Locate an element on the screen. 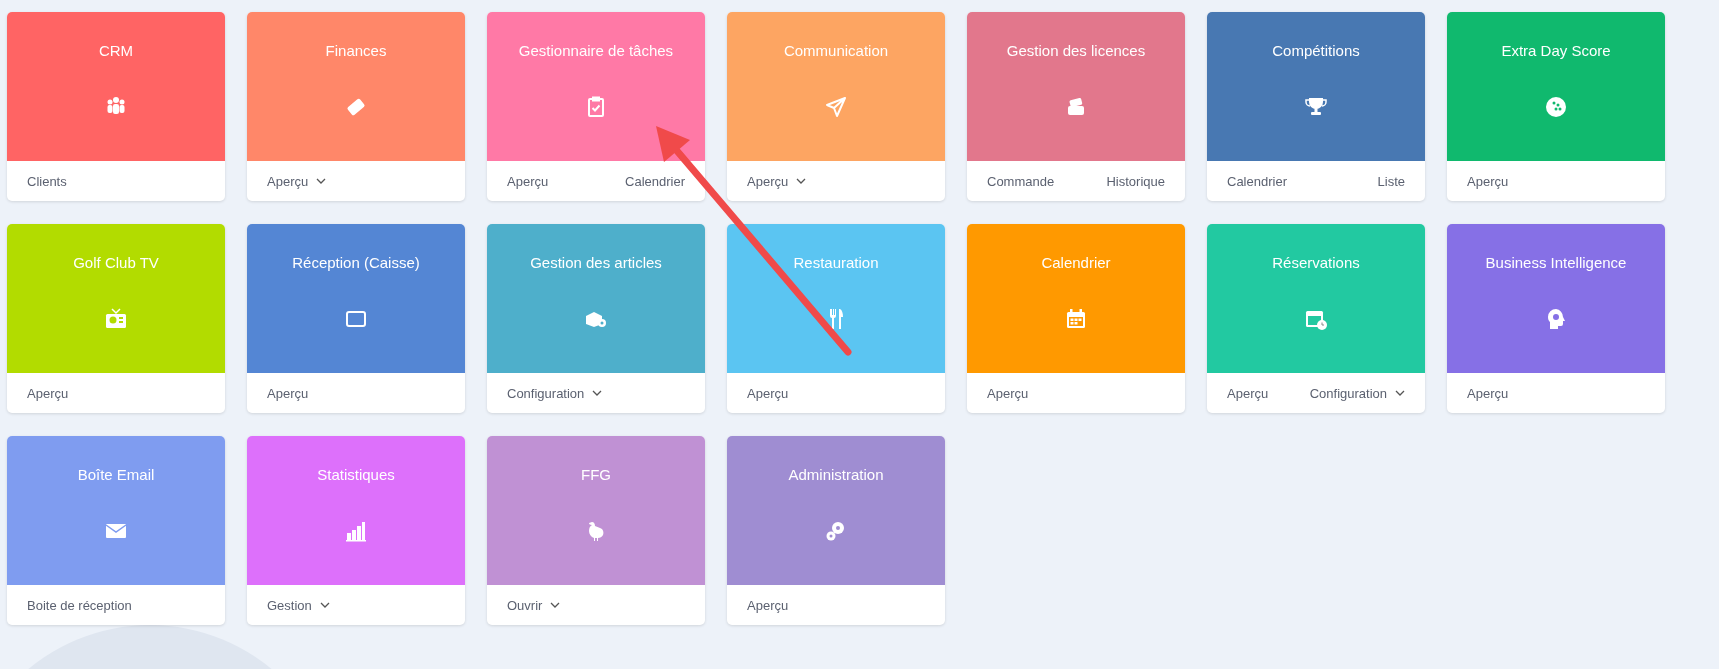 Image resolution: width=1719 pixels, height=669 pixels. app-tile: Réception (Caisse) Aperçu is located at coordinates (356, 318).